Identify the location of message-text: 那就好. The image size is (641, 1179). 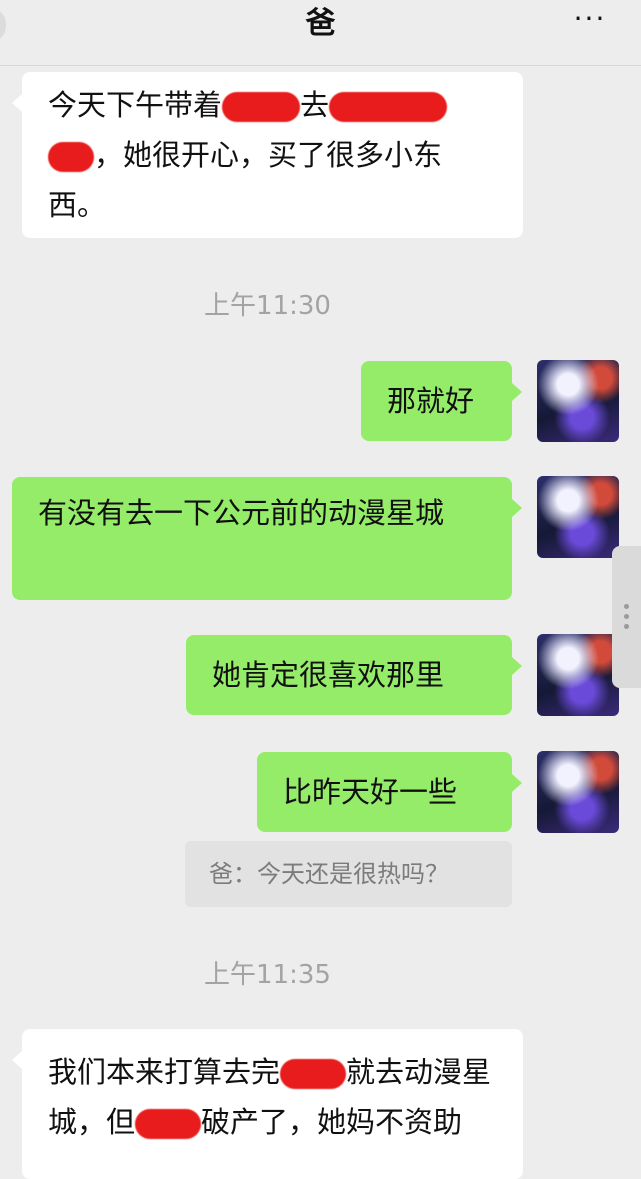
(431, 401).